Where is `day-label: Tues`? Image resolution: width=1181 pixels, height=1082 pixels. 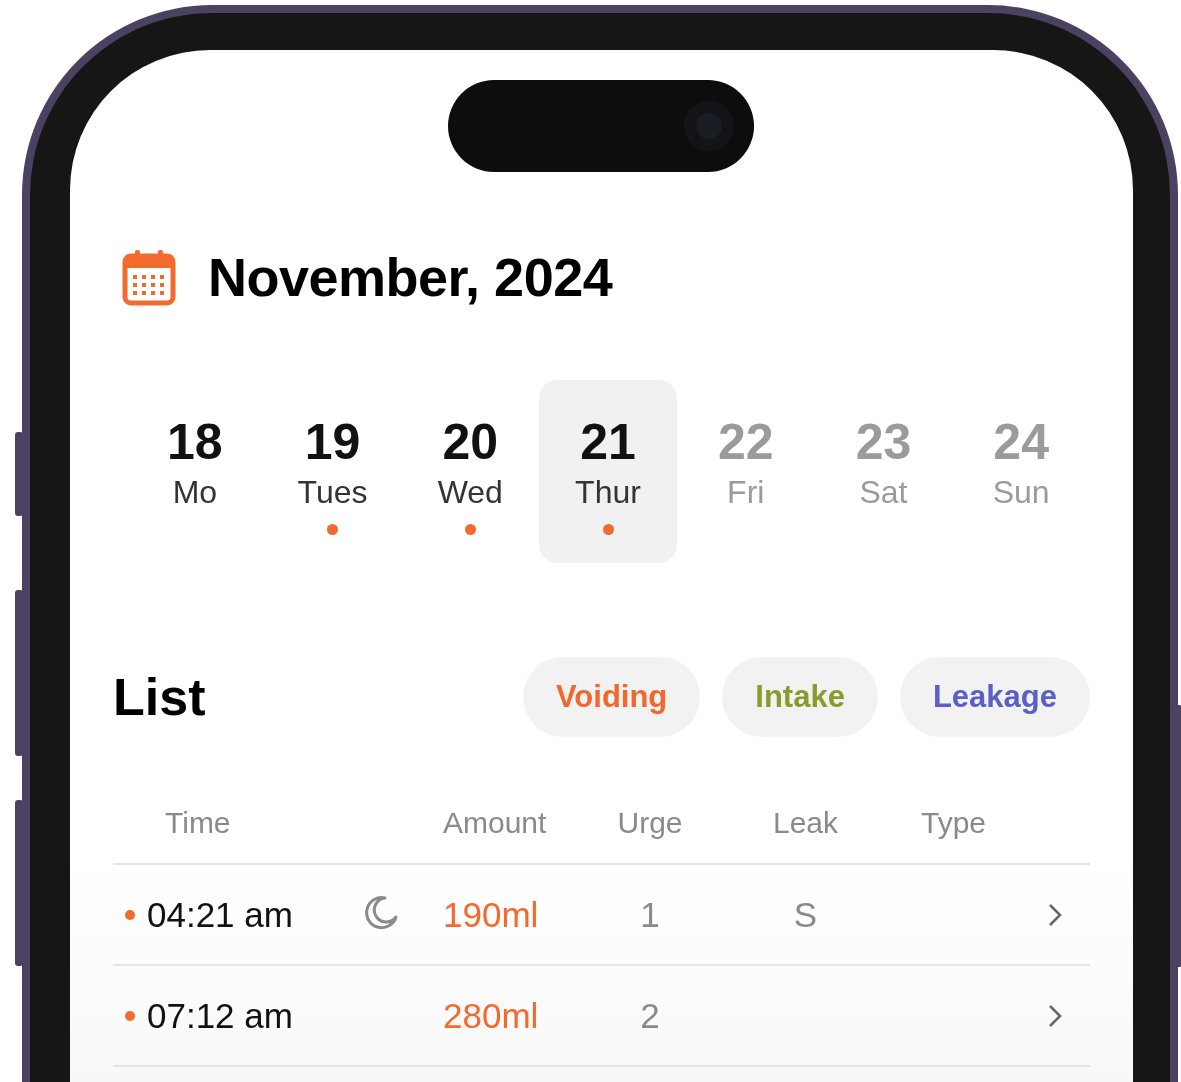
day-label: Tues is located at coordinates (332, 492).